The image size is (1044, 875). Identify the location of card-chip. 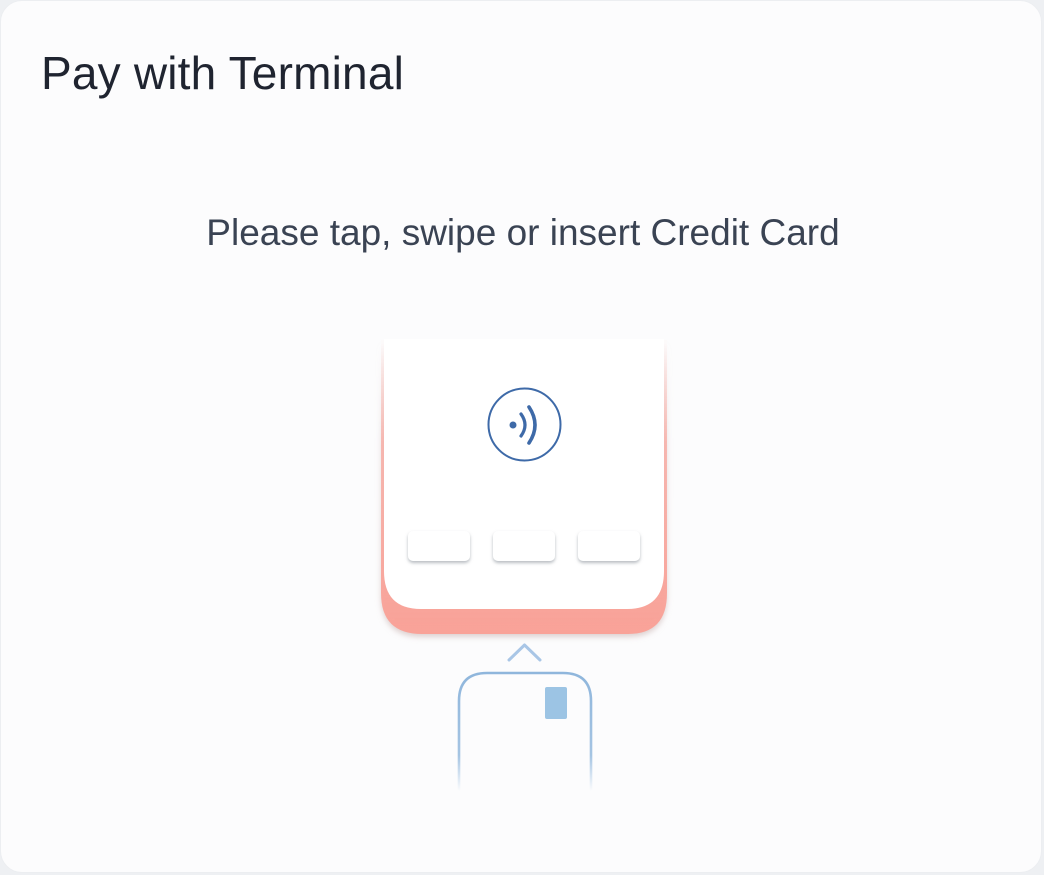
(556, 703).